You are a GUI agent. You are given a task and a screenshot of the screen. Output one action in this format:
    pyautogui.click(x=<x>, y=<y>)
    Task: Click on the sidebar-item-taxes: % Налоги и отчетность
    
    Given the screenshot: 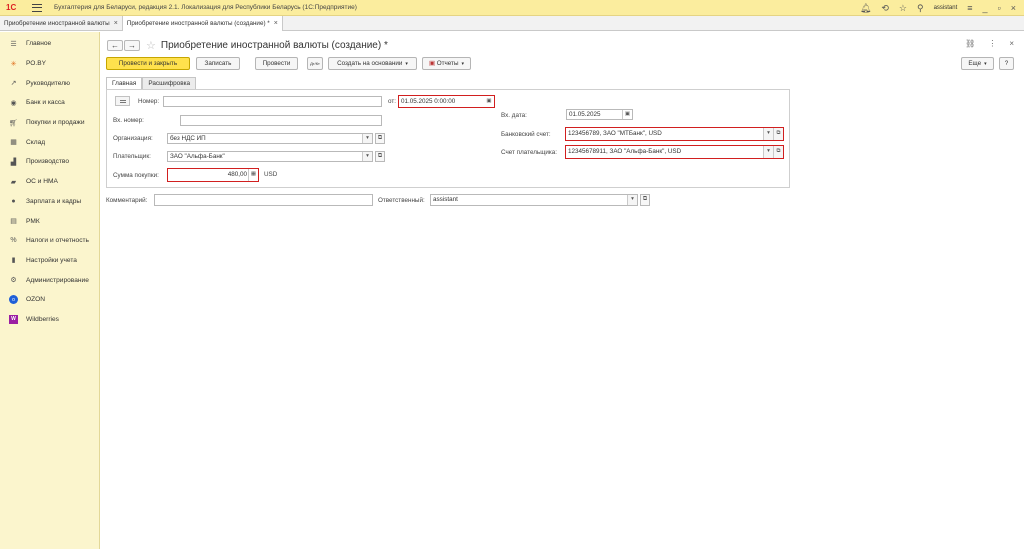 What is the action you would take?
    pyautogui.click(x=49, y=241)
    